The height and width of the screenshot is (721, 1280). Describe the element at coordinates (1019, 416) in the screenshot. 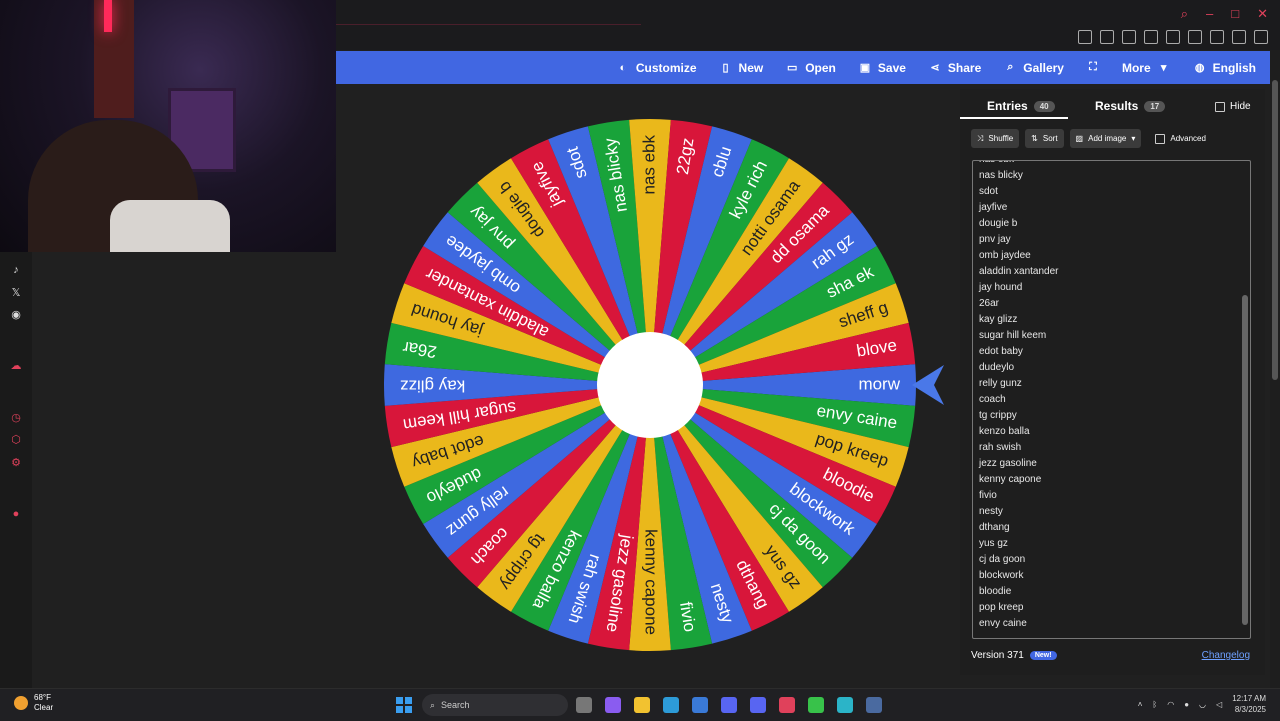

I see `entry-item: tg crippy` at that location.